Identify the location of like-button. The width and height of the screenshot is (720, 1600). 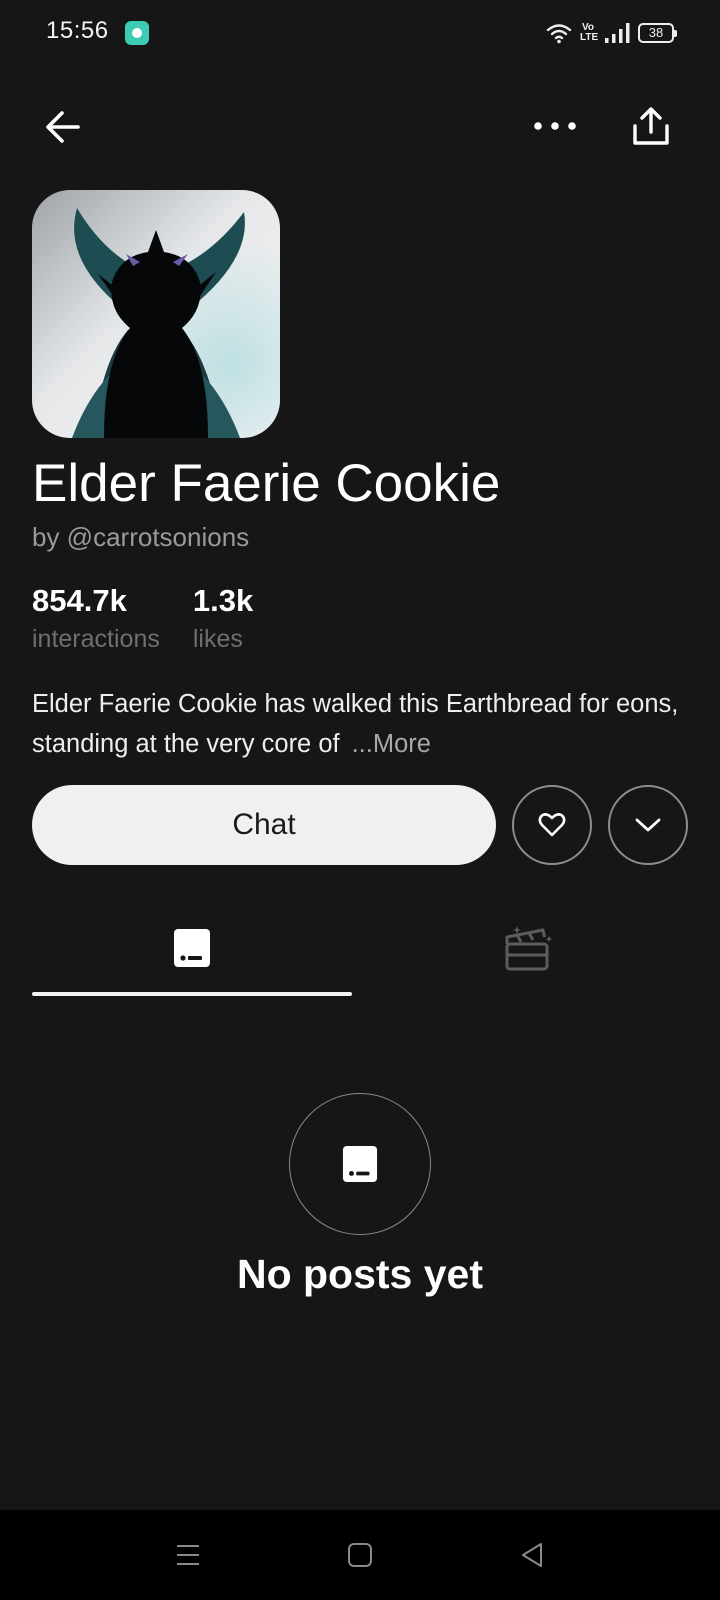
(552, 825).